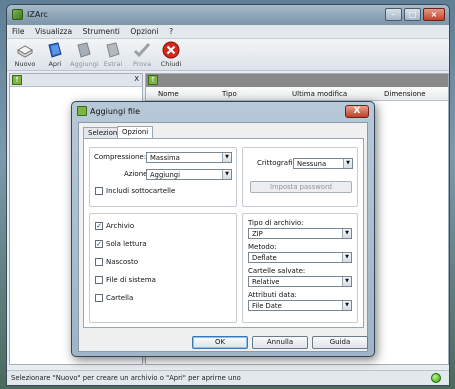 Image resolution: width=455 pixels, height=389 pixels. Describe the element at coordinates (99, 262) in the screenshot. I see `nascosto-checkbox` at that location.